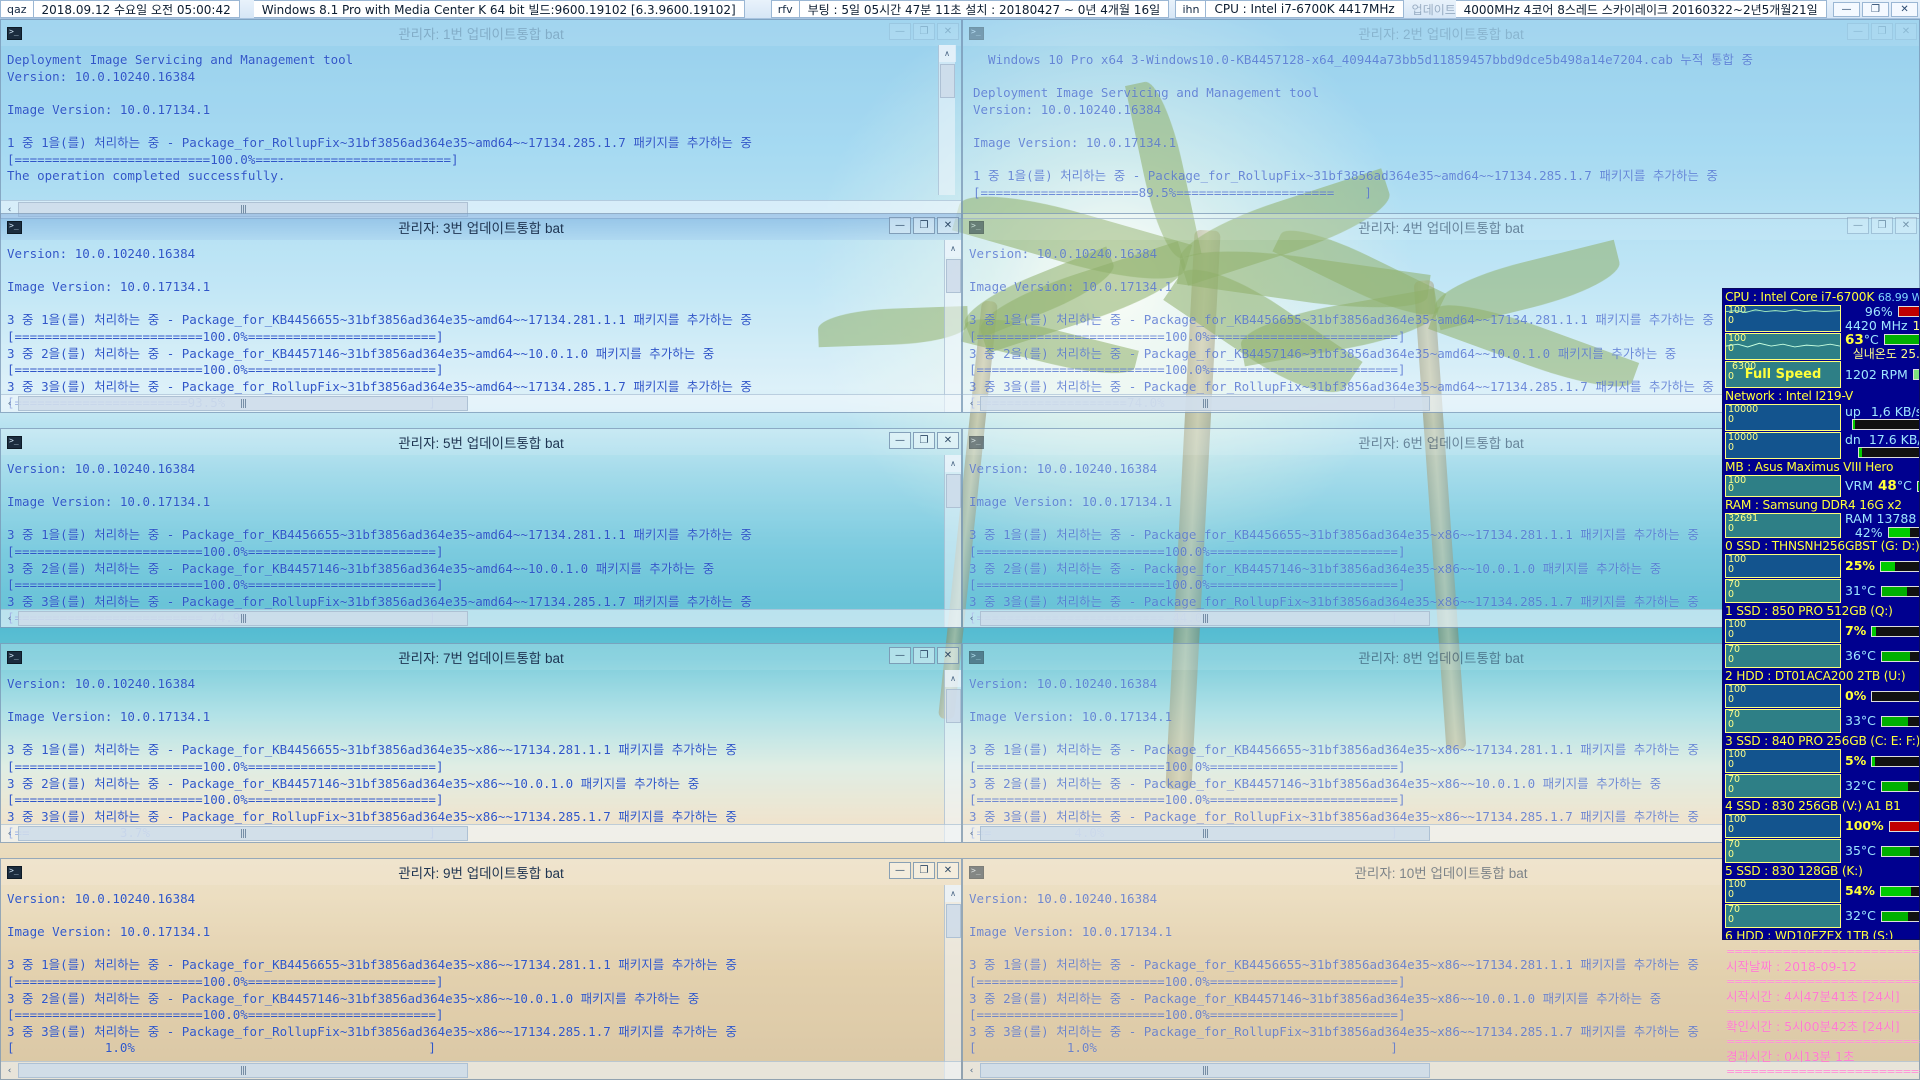  I want to click on vrm-temp-unit: °C, so click(1904, 485).